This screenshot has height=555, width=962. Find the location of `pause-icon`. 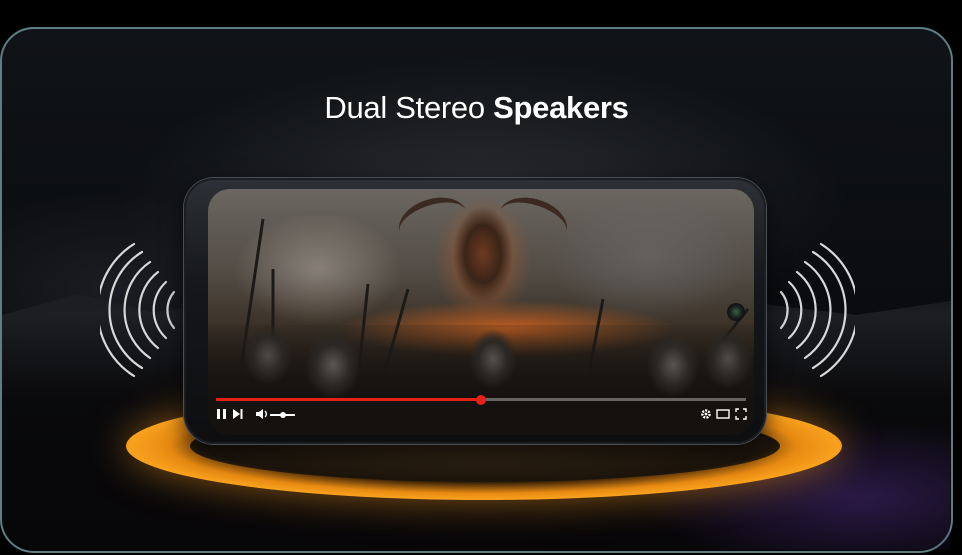

pause-icon is located at coordinates (222, 414).